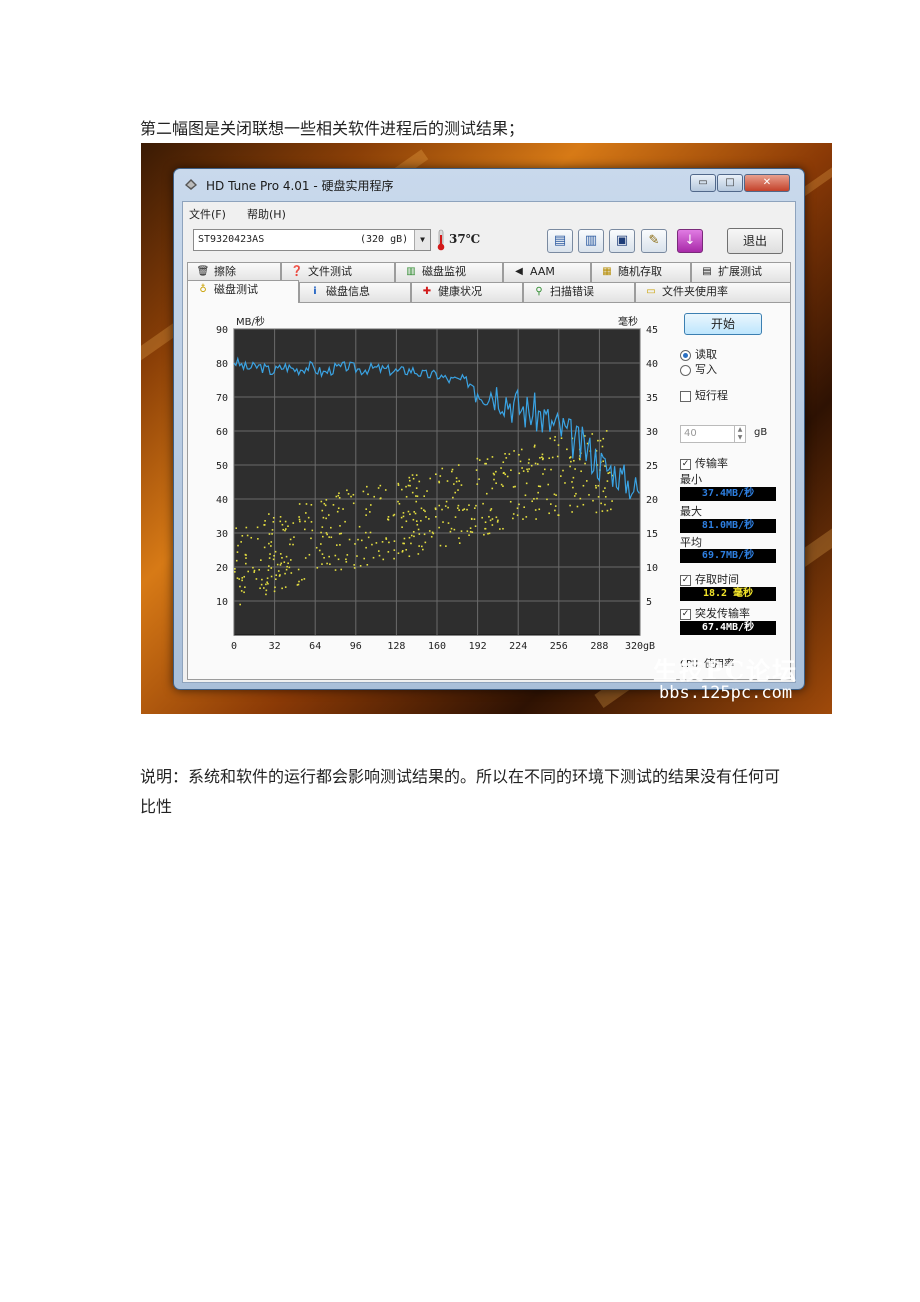  Describe the element at coordinates (703, 183) in the screenshot. I see `minimize-button: ▭` at that location.